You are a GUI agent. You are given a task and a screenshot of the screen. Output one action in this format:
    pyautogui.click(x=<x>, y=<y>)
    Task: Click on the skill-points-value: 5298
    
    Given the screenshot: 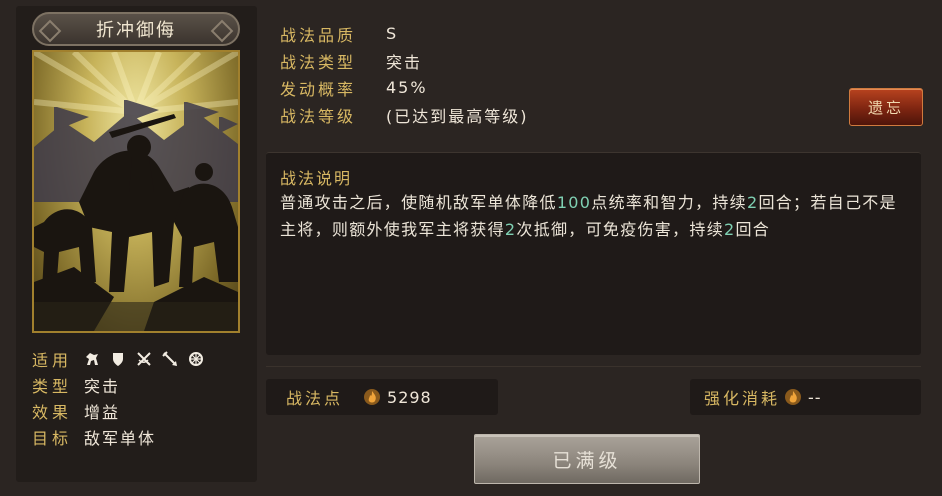 What is the action you would take?
    pyautogui.click(x=409, y=397)
    